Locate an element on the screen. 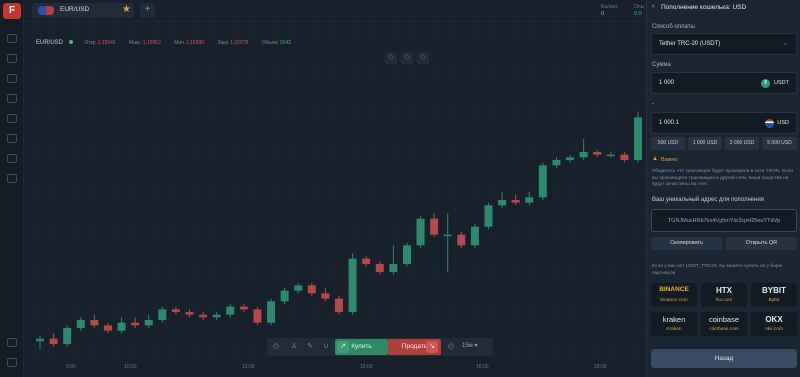 The image size is (800, 377). live-dot-icon is located at coordinates (71, 42).